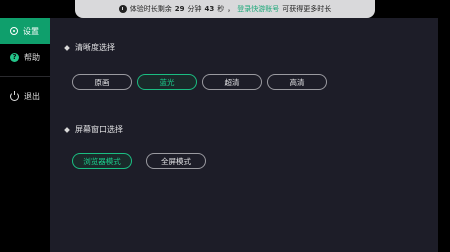 The image size is (450, 252). I want to click on option-label: 原画, so click(102, 82).